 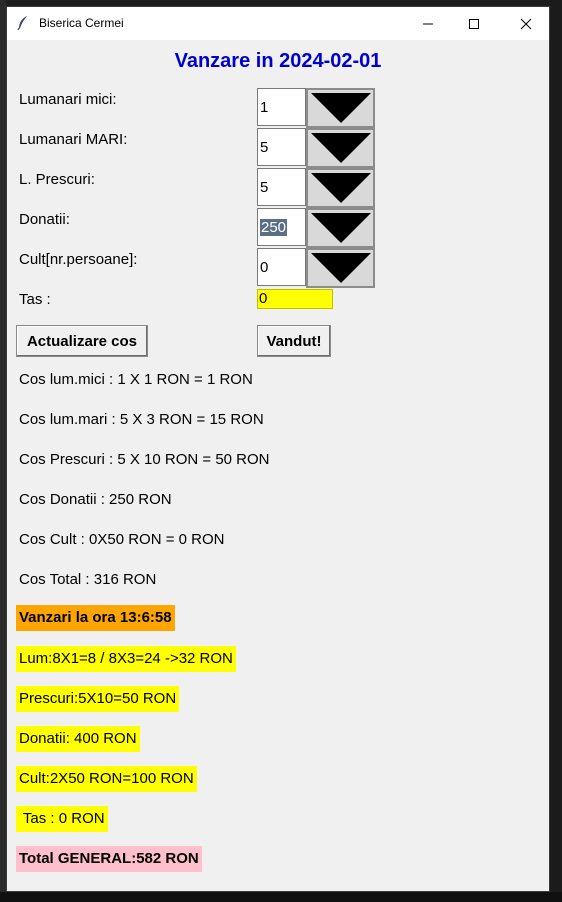 What do you see at coordinates (278, 61) in the screenshot?
I see `page-title: Vanzare in 2024-02-01` at bounding box center [278, 61].